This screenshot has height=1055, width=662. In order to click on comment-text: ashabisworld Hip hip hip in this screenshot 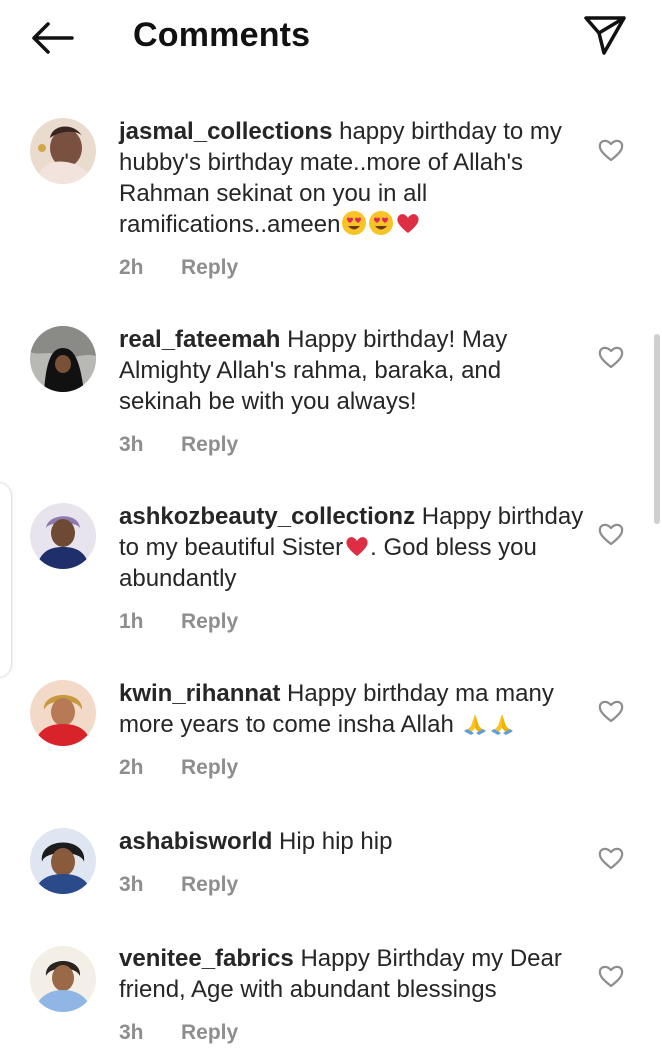, I will do `click(256, 841)`.